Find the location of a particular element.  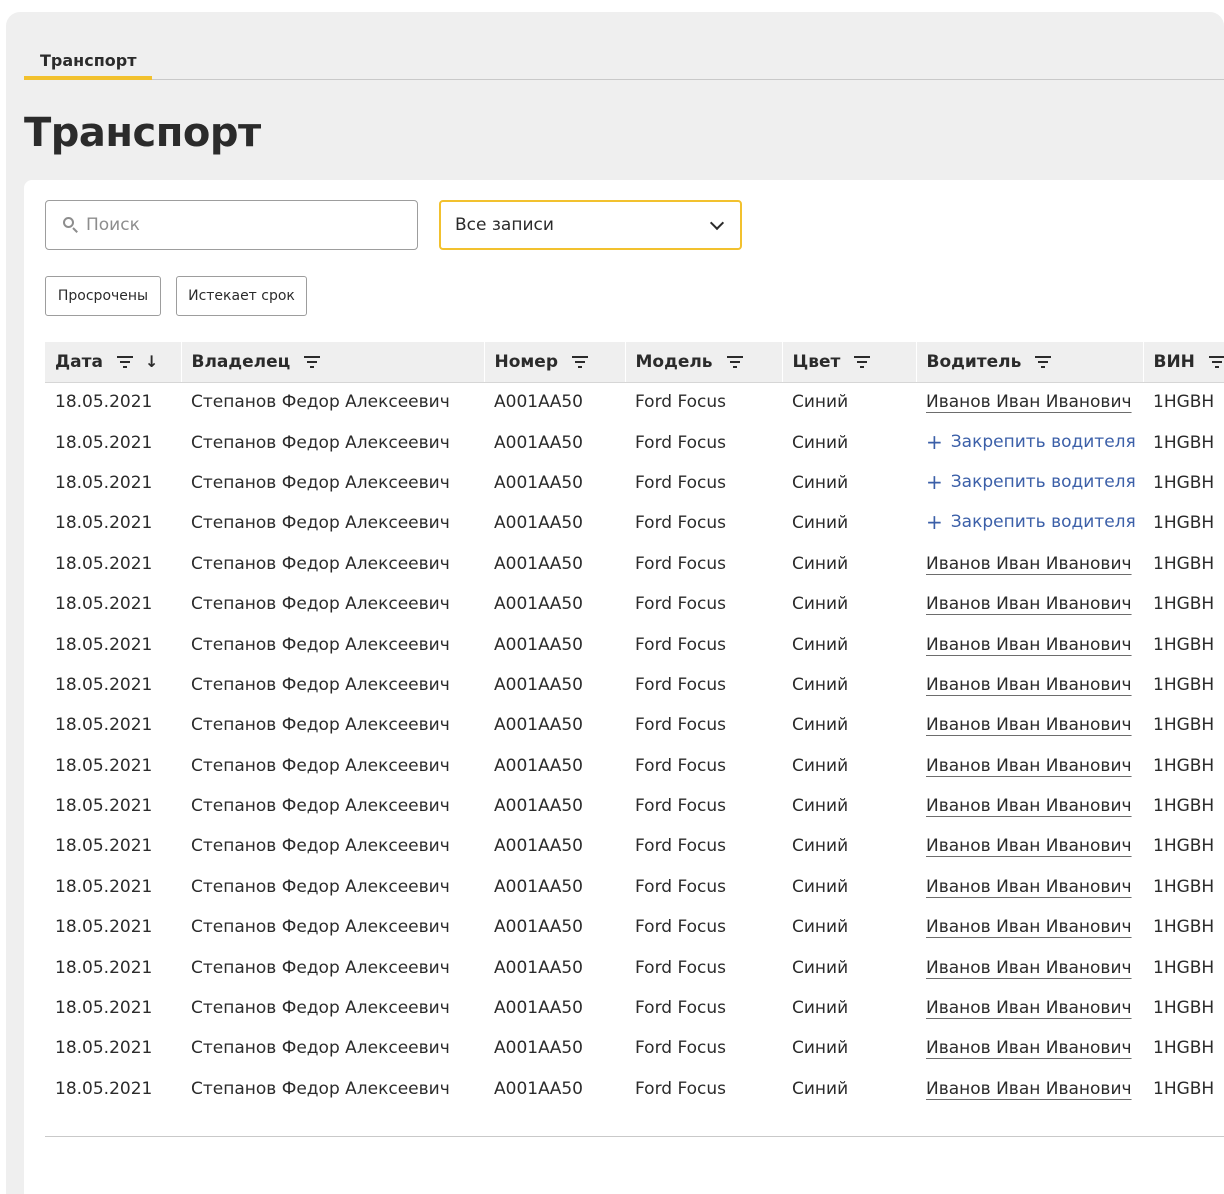

search-input is located at coordinates (236, 225).